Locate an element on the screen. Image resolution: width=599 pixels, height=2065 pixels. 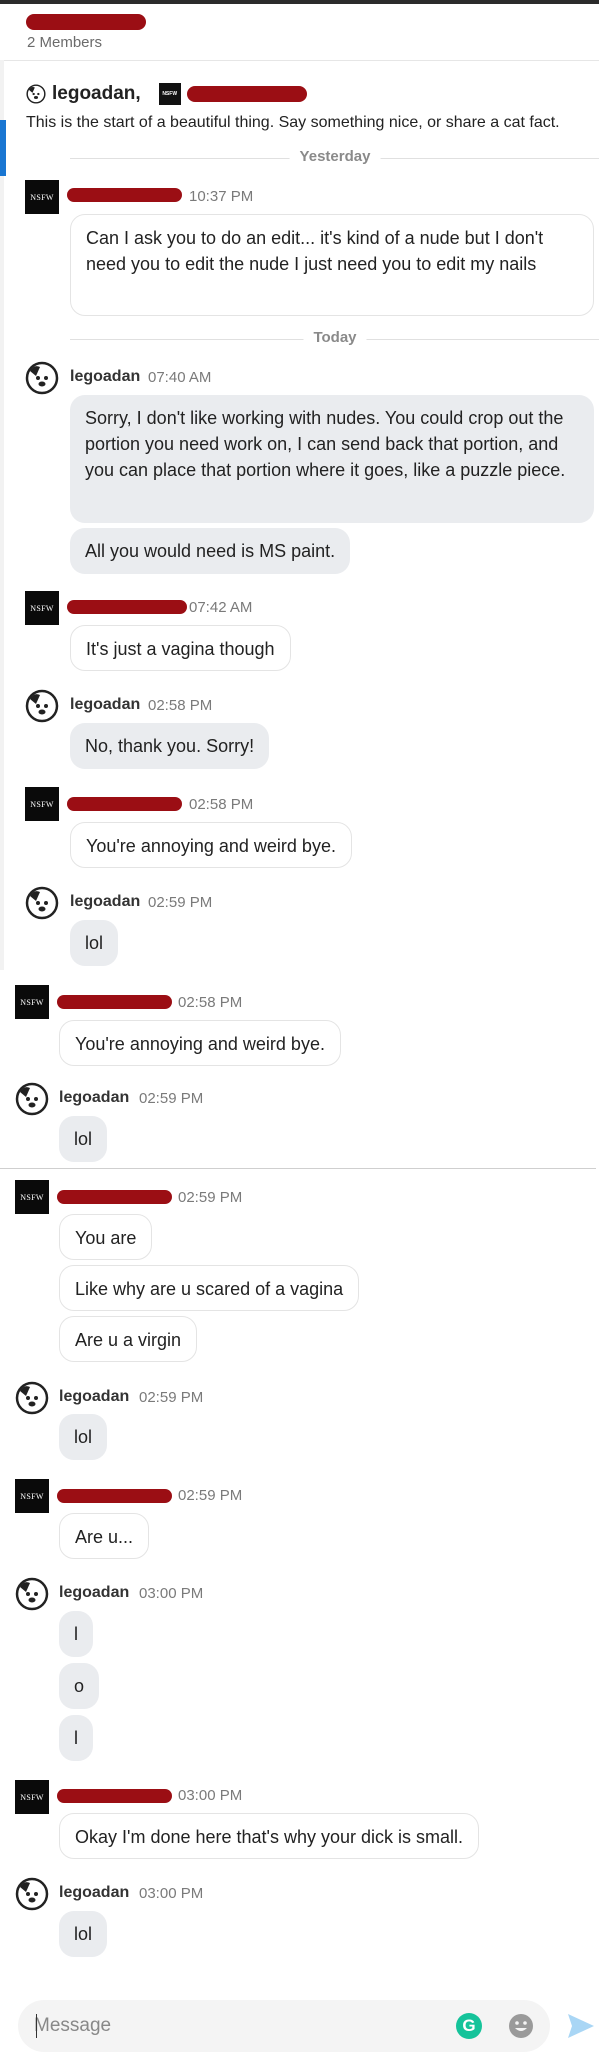
member-count: 2 Members is located at coordinates (64, 42).